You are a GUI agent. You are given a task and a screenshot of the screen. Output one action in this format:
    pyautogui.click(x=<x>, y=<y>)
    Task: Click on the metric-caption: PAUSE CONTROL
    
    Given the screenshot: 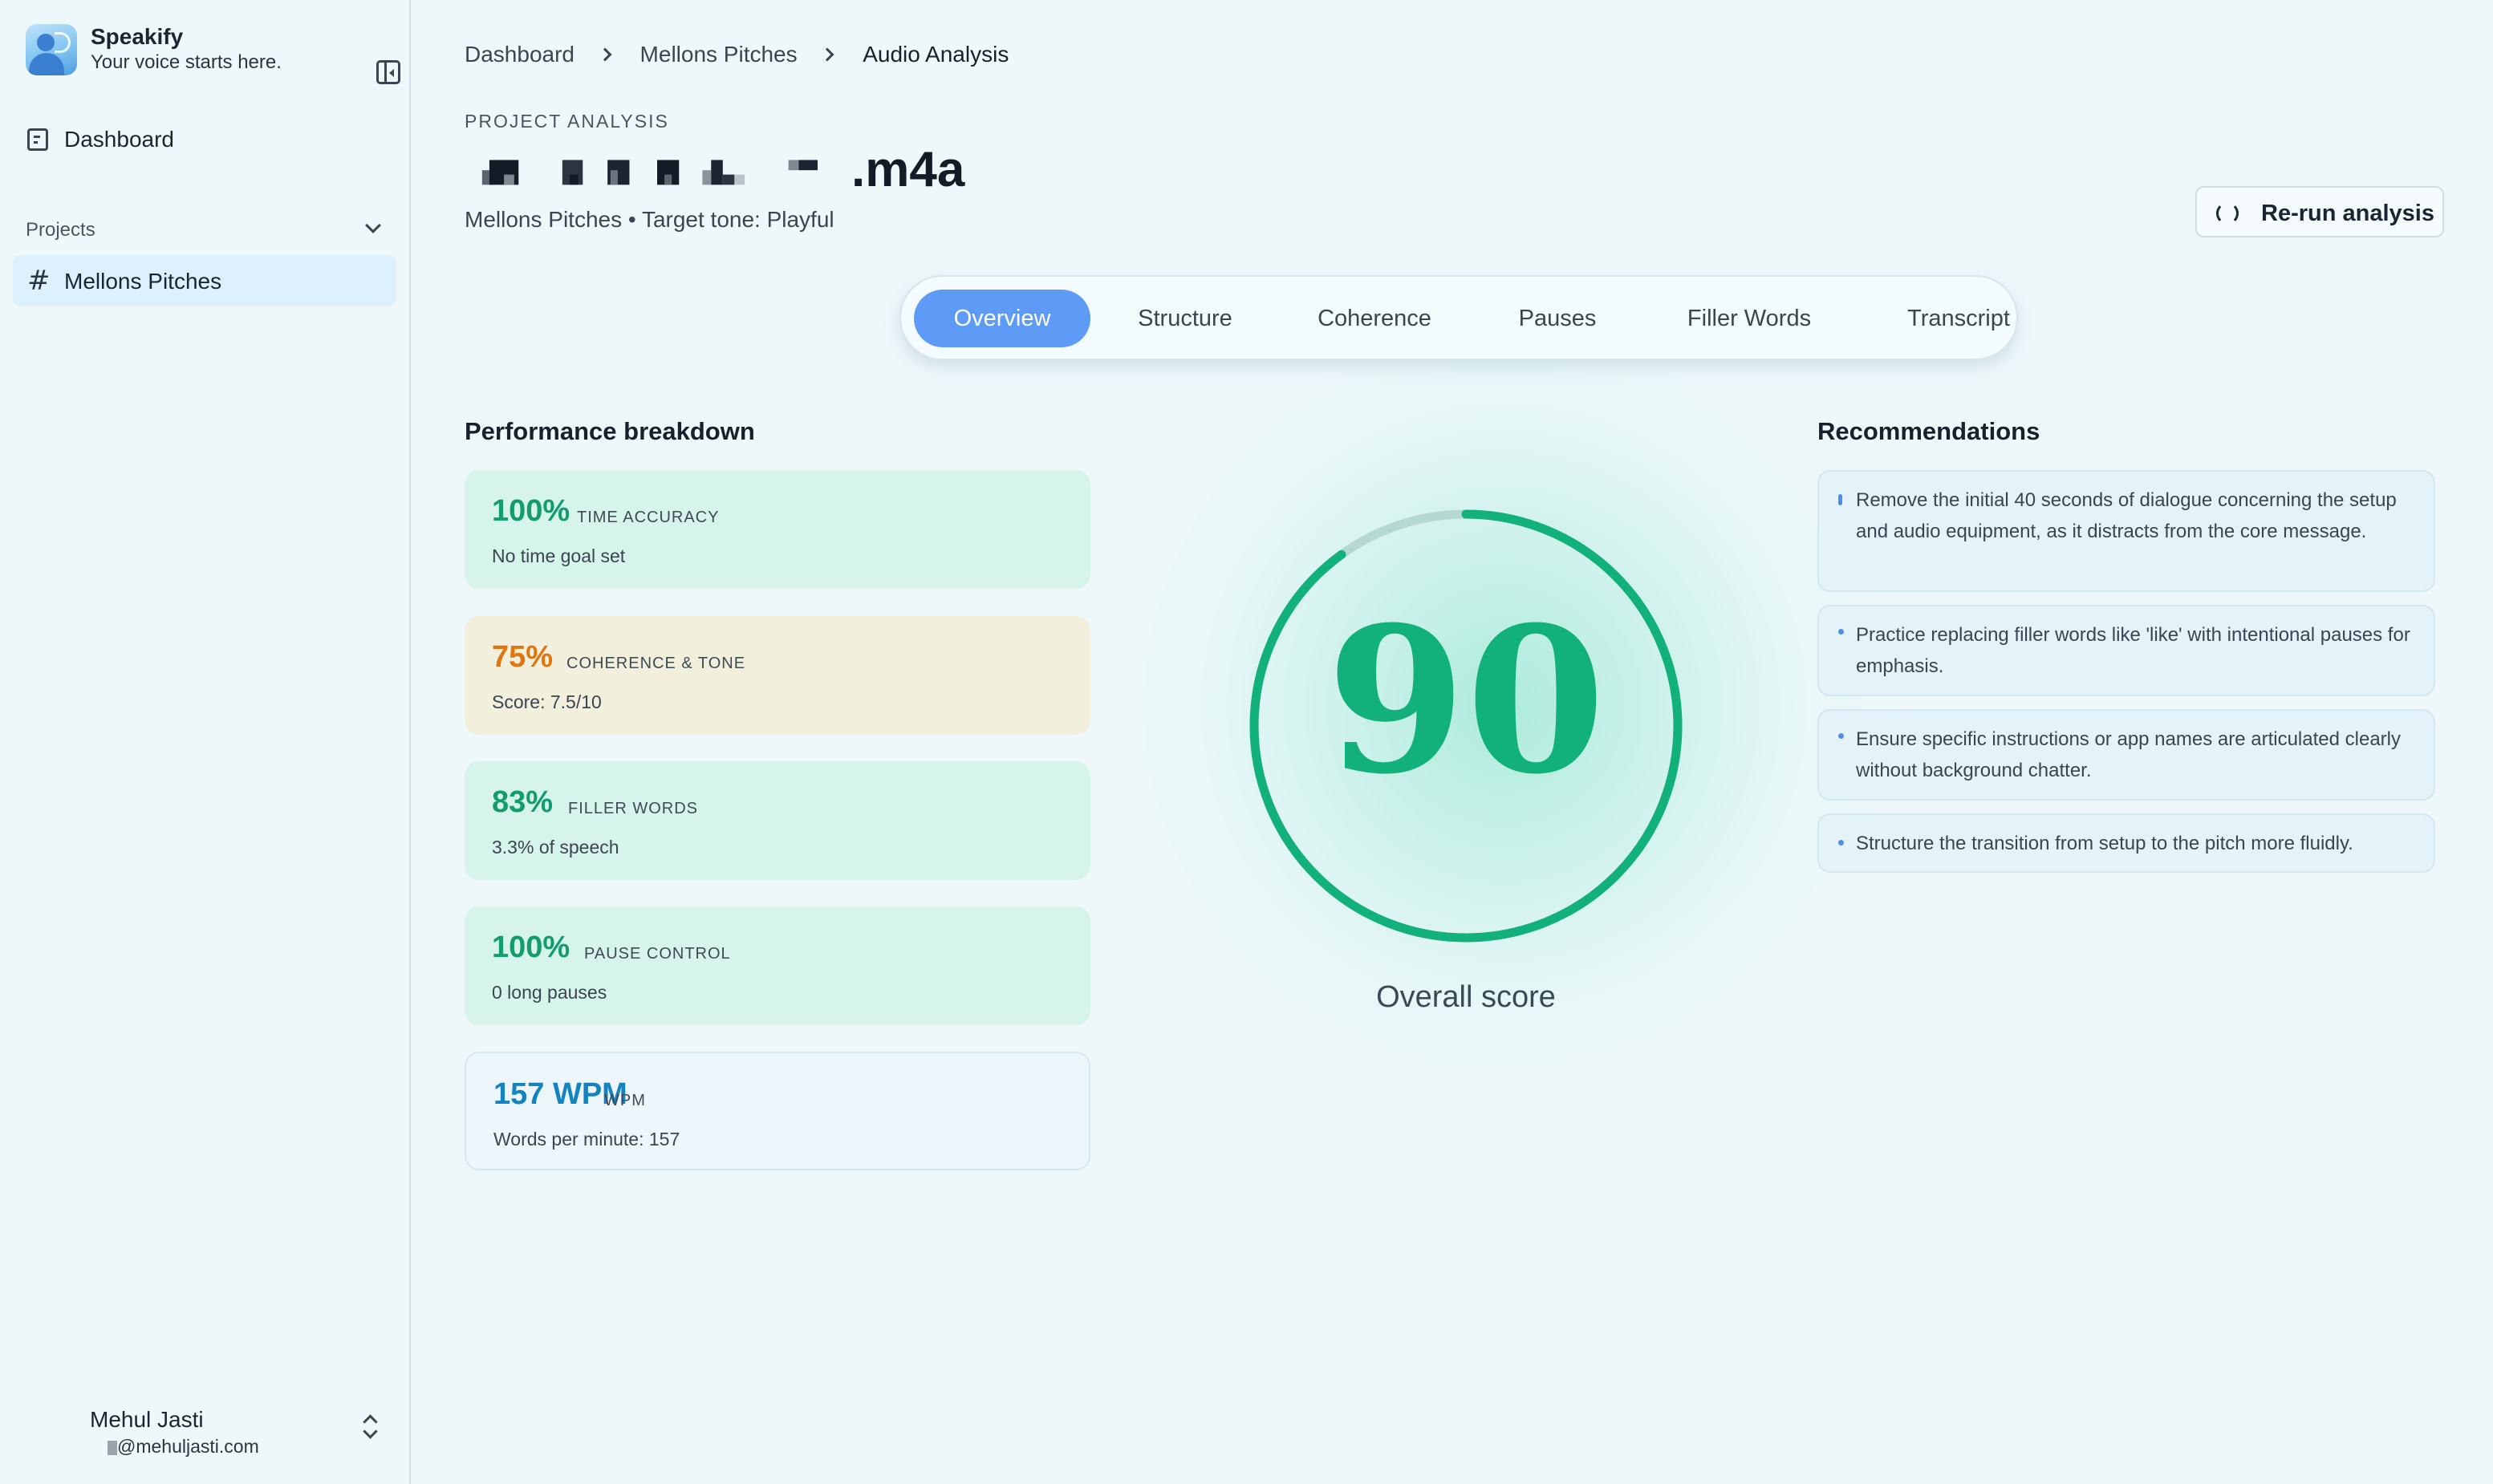 What is the action you would take?
    pyautogui.click(x=657, y=954)
    